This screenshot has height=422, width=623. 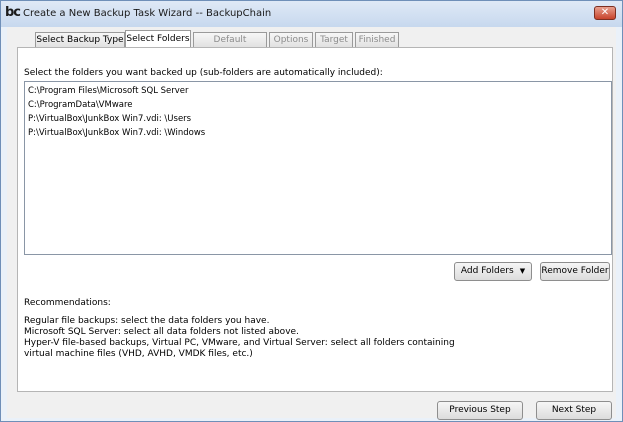 I want to click on close-icon: ✕, so click(x=605, y=12).